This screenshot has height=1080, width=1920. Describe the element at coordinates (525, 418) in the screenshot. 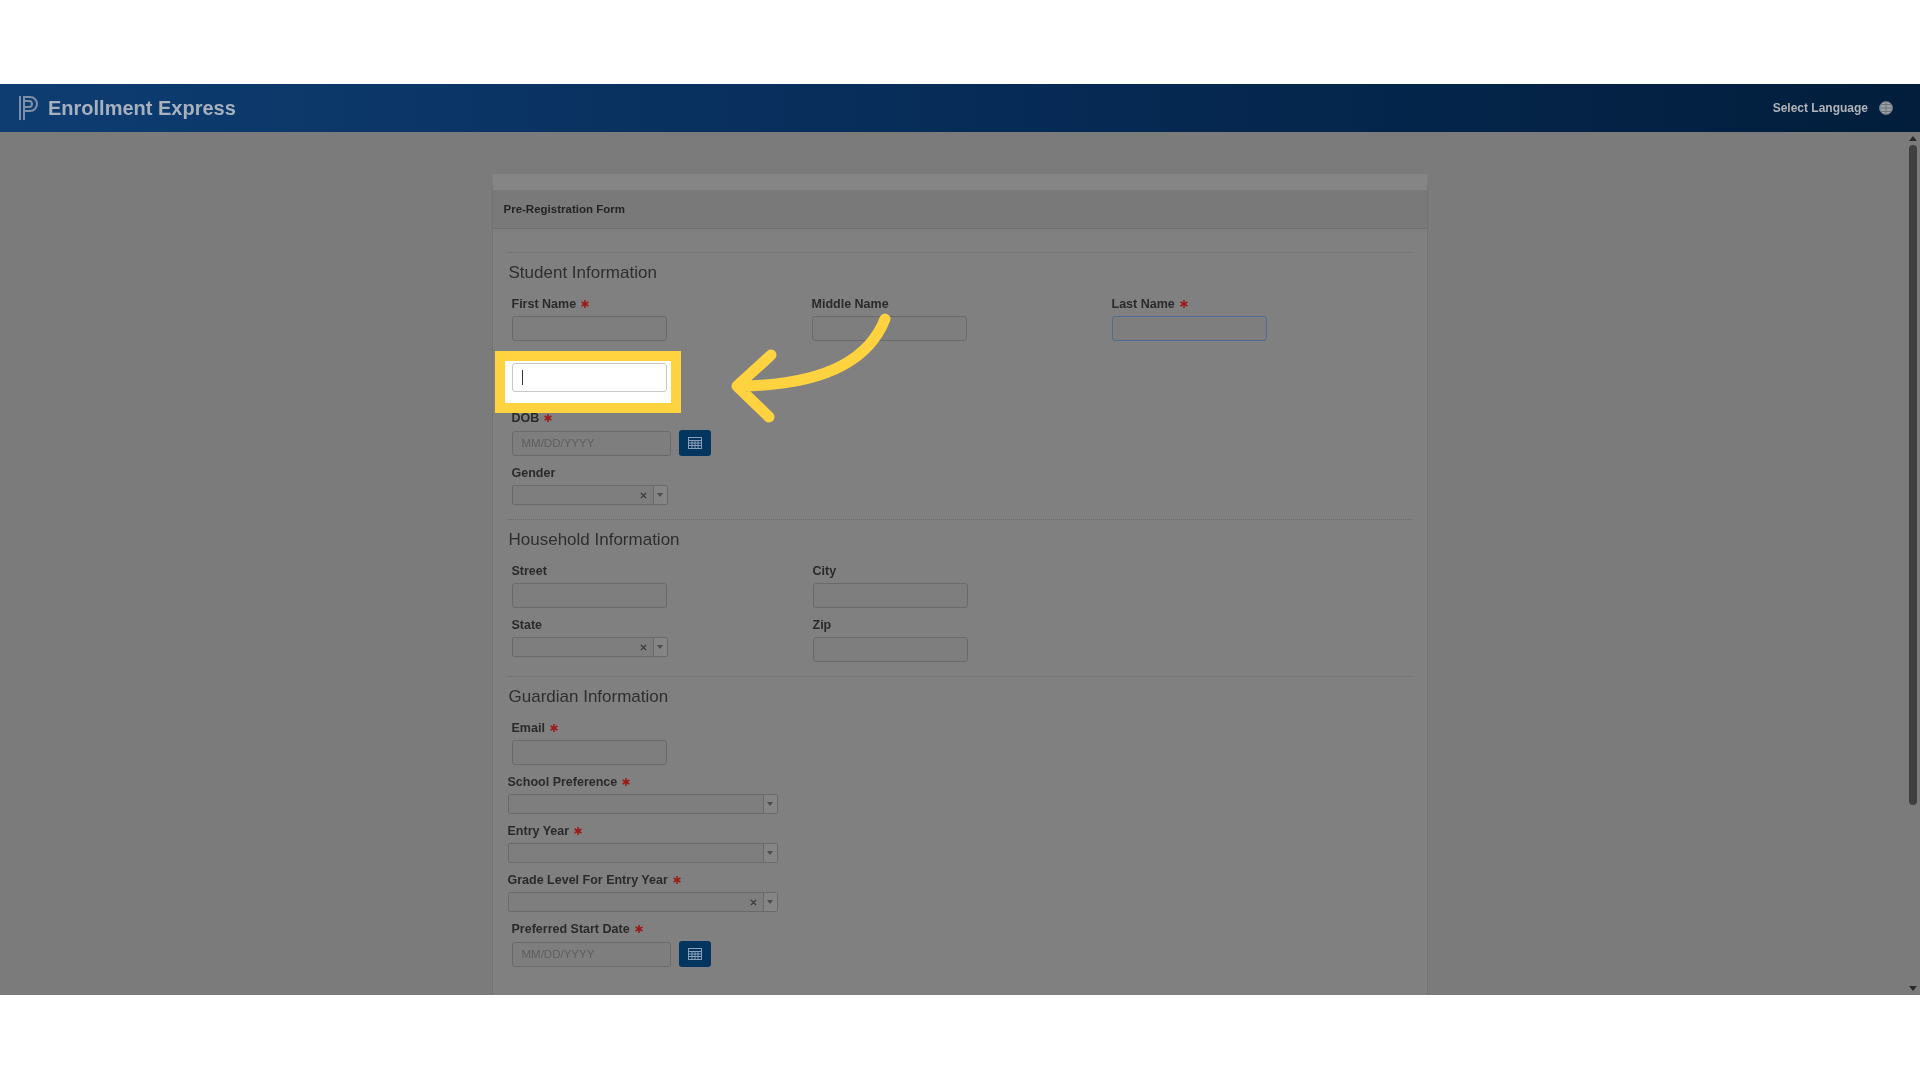

I see `field-label: DOB` at that location.